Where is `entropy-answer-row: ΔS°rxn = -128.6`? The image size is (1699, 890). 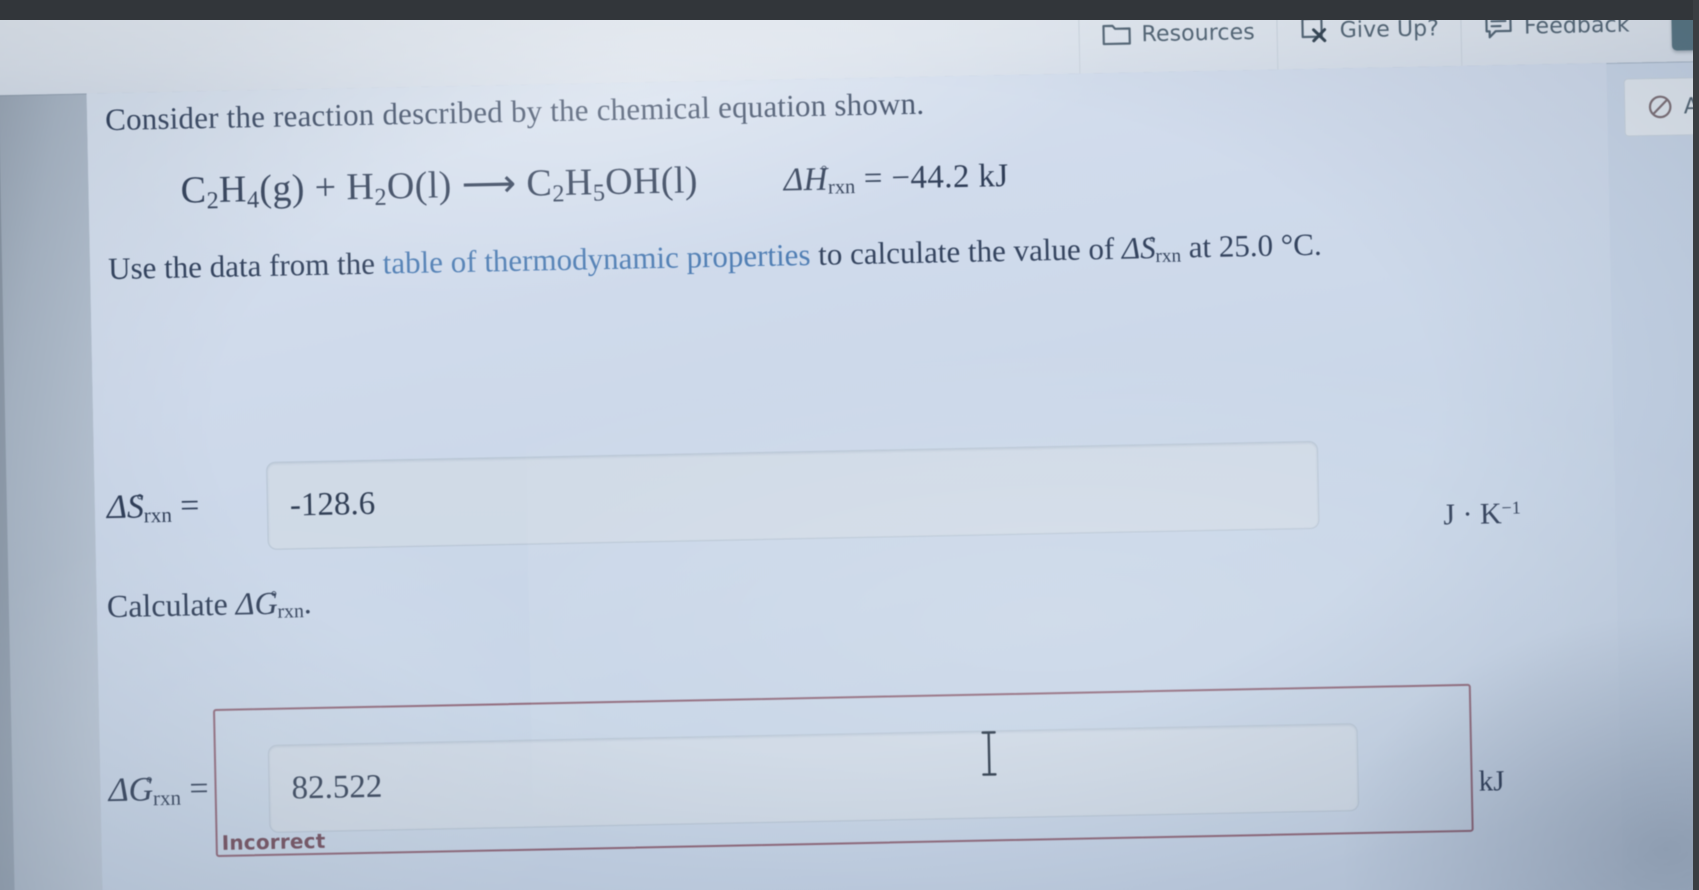 entropy-answer-row: ΔS°rxn = -128.6 is located at coordinates (806, 495).